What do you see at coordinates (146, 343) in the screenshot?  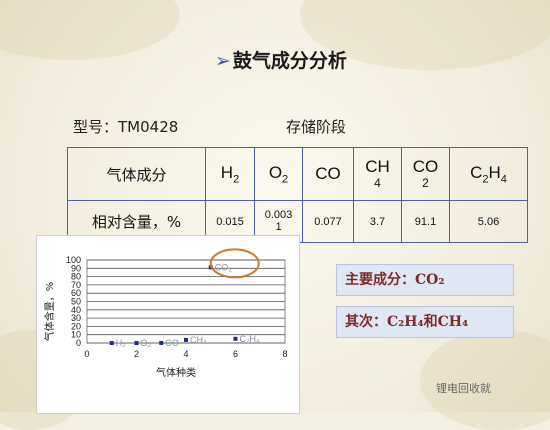 I see `data-label: O₂` at bounding box center [146, 343].